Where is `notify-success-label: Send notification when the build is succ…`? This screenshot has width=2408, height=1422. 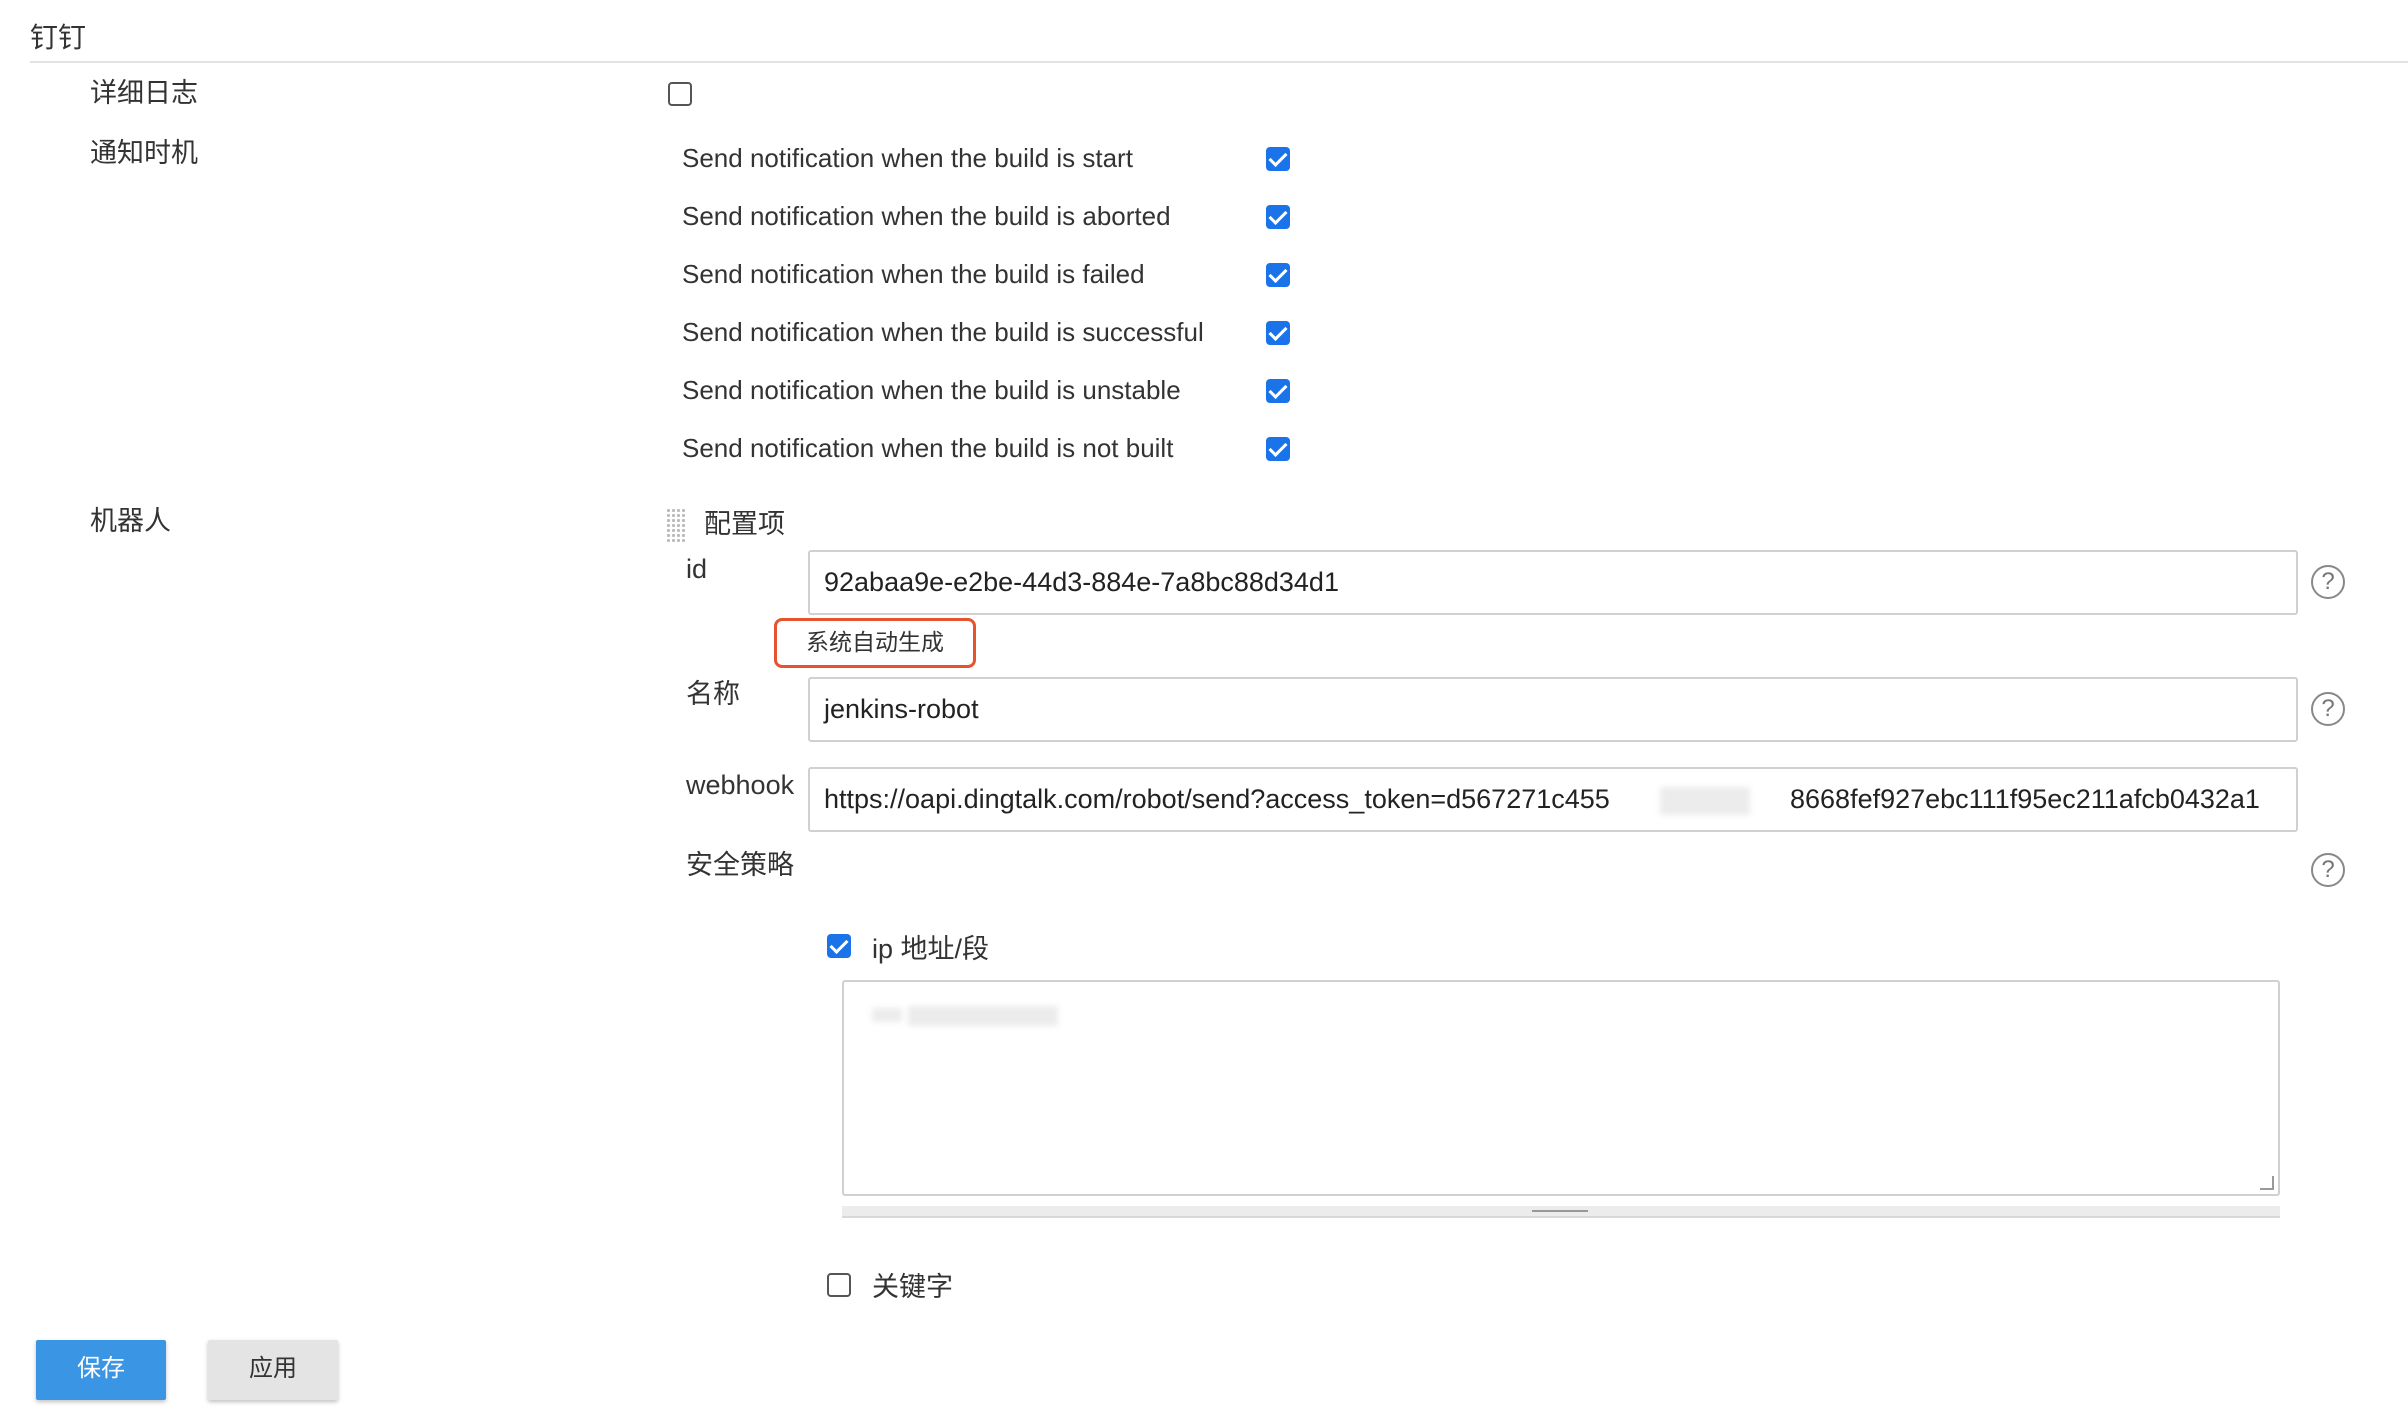 notify-success-label: Send notification when the build is succ… is located at coordinates (943, 332).